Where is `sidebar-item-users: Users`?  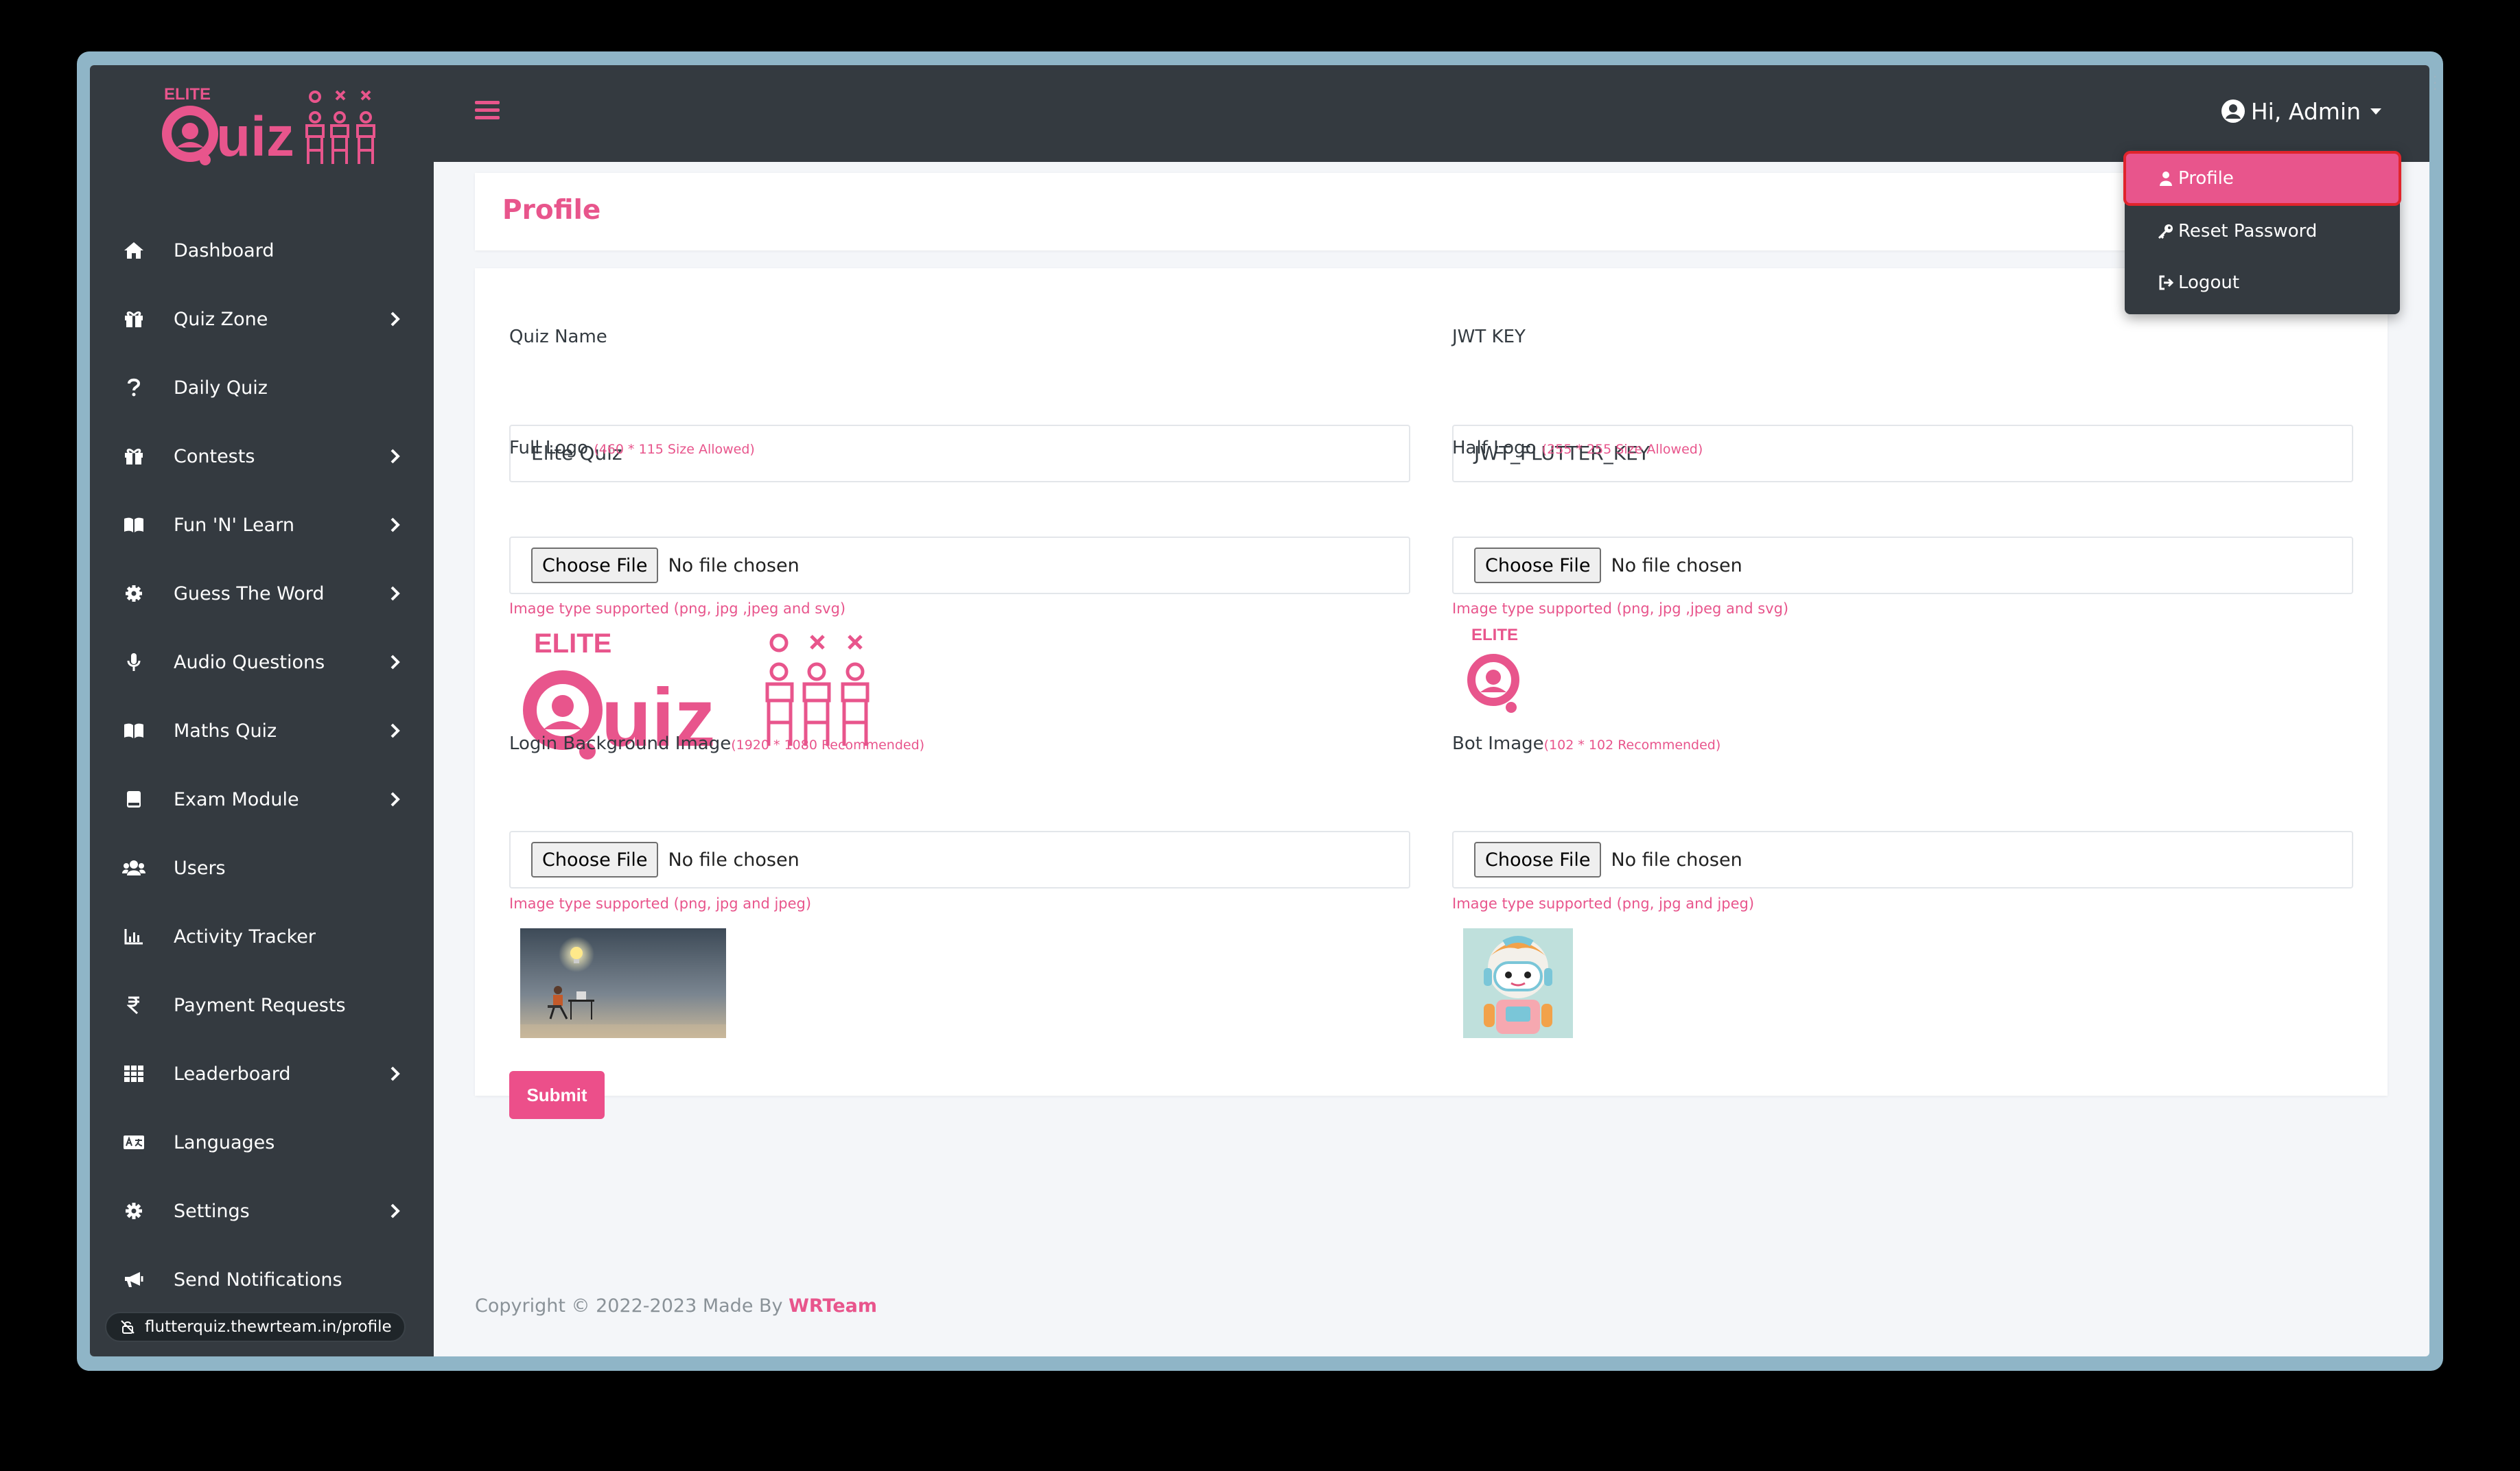 sidebar-item-users: Users is located at coordinates (262, 868).